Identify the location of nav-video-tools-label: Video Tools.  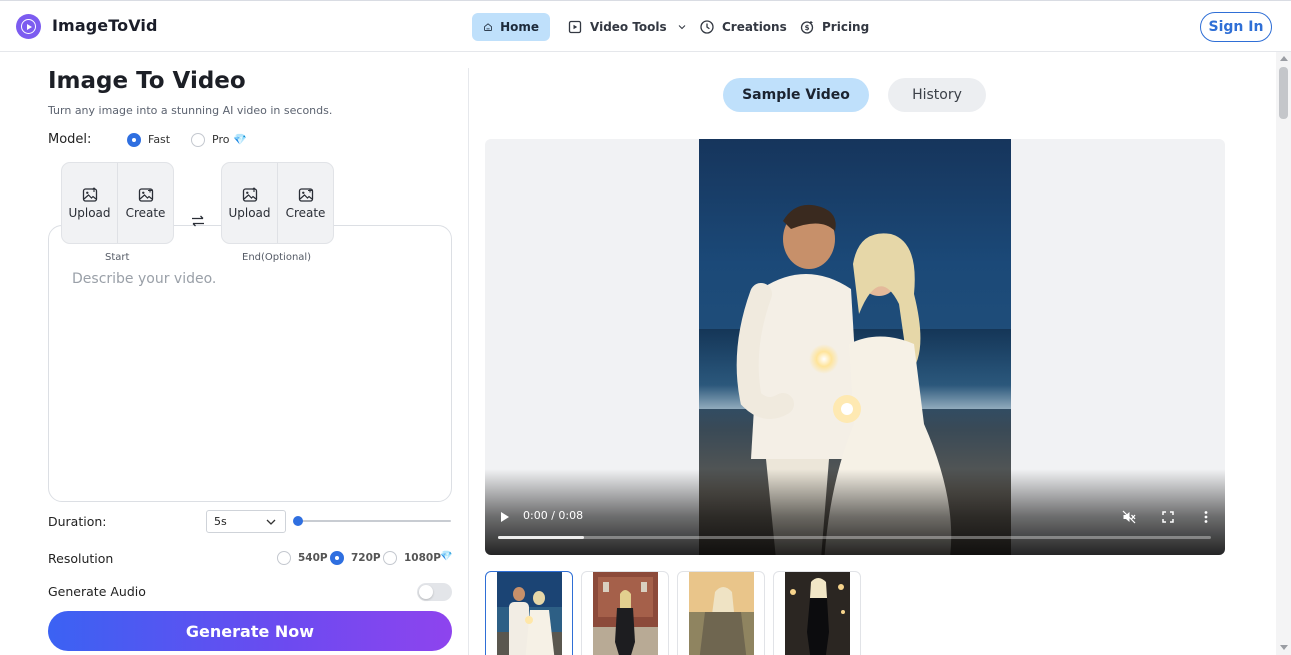
(628, 27).